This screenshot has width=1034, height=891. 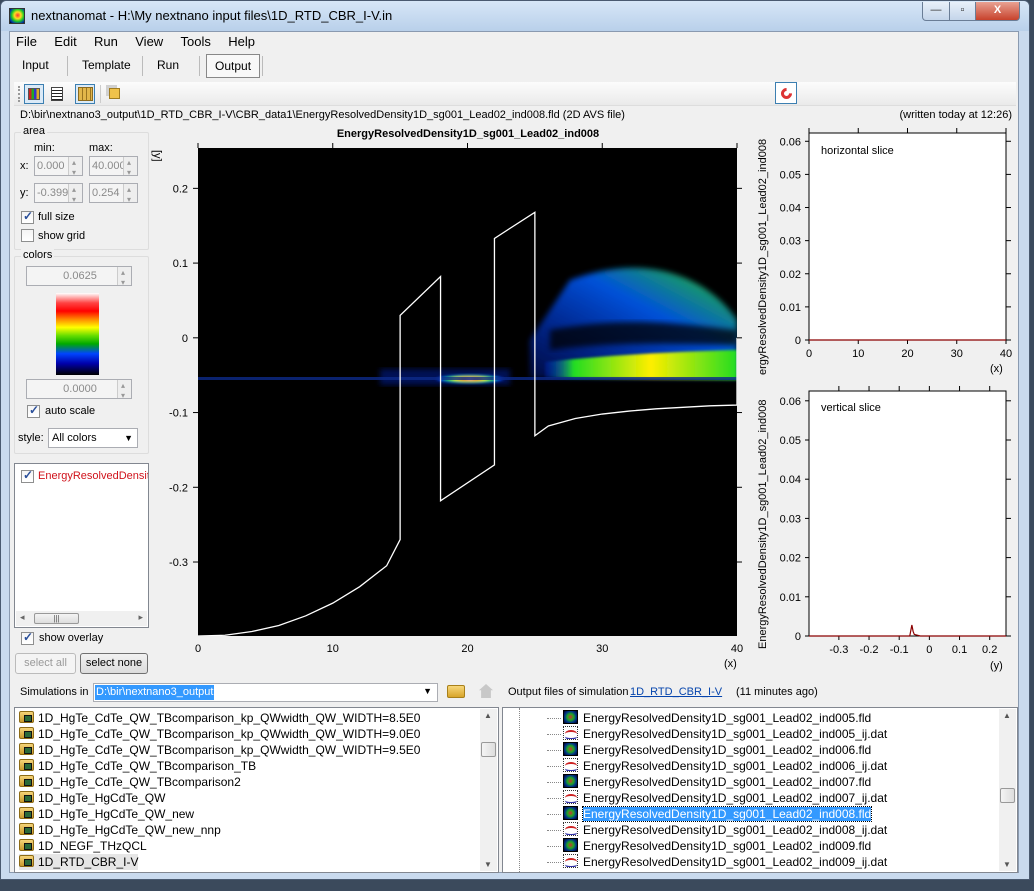 I want to click on output-files-scrollbar: ▲ ▼, so click(x=1007, y=790).